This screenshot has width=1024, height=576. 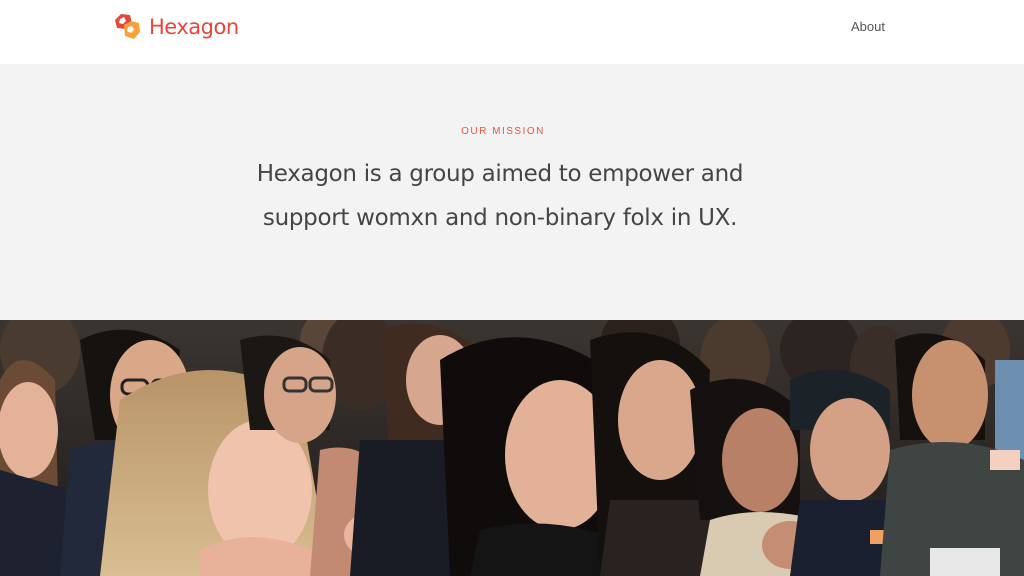 What do you see at coordinates (127, 26) in the screenshot?
I see `hexagon-logo-icon` at bounding box center [127, 26].